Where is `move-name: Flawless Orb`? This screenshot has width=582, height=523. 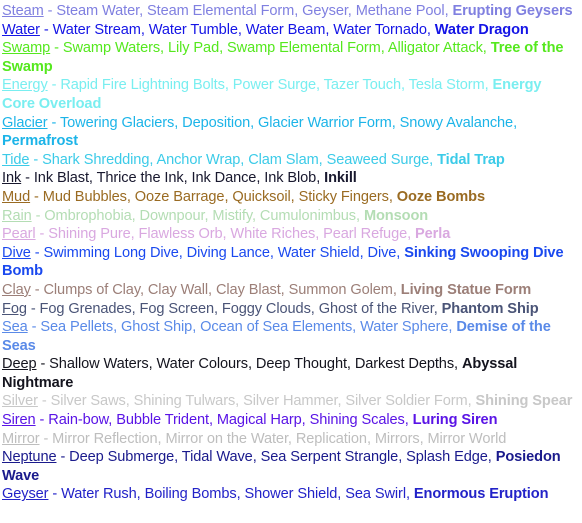
move-name: Flawless Orb is located at coordinates (180, 234).